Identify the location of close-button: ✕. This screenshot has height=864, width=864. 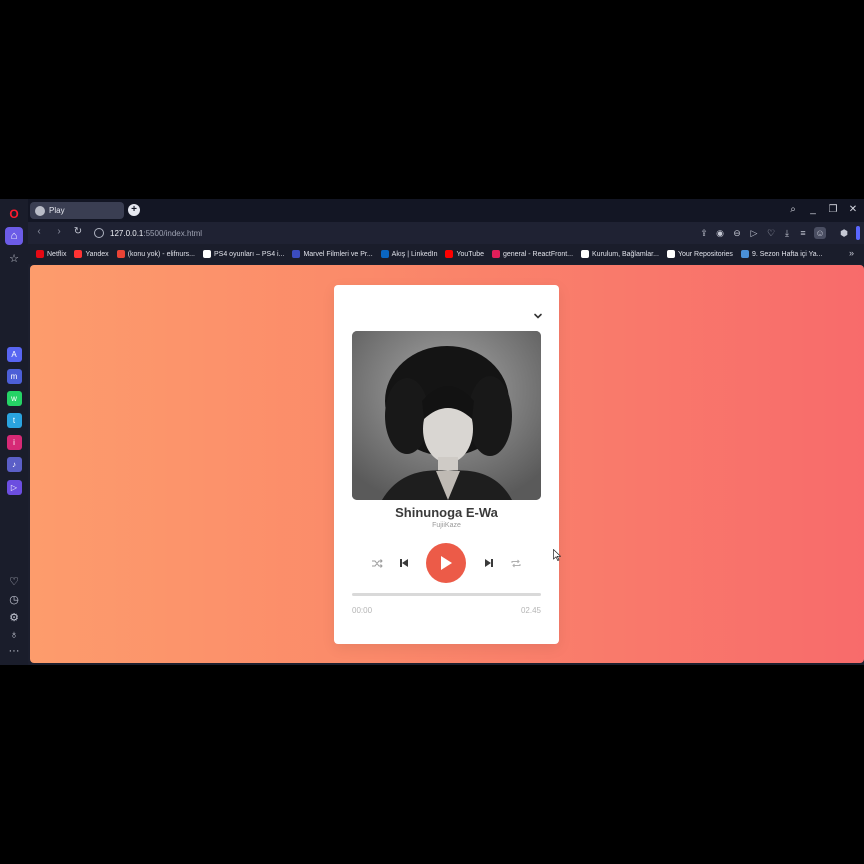
(853, 210).